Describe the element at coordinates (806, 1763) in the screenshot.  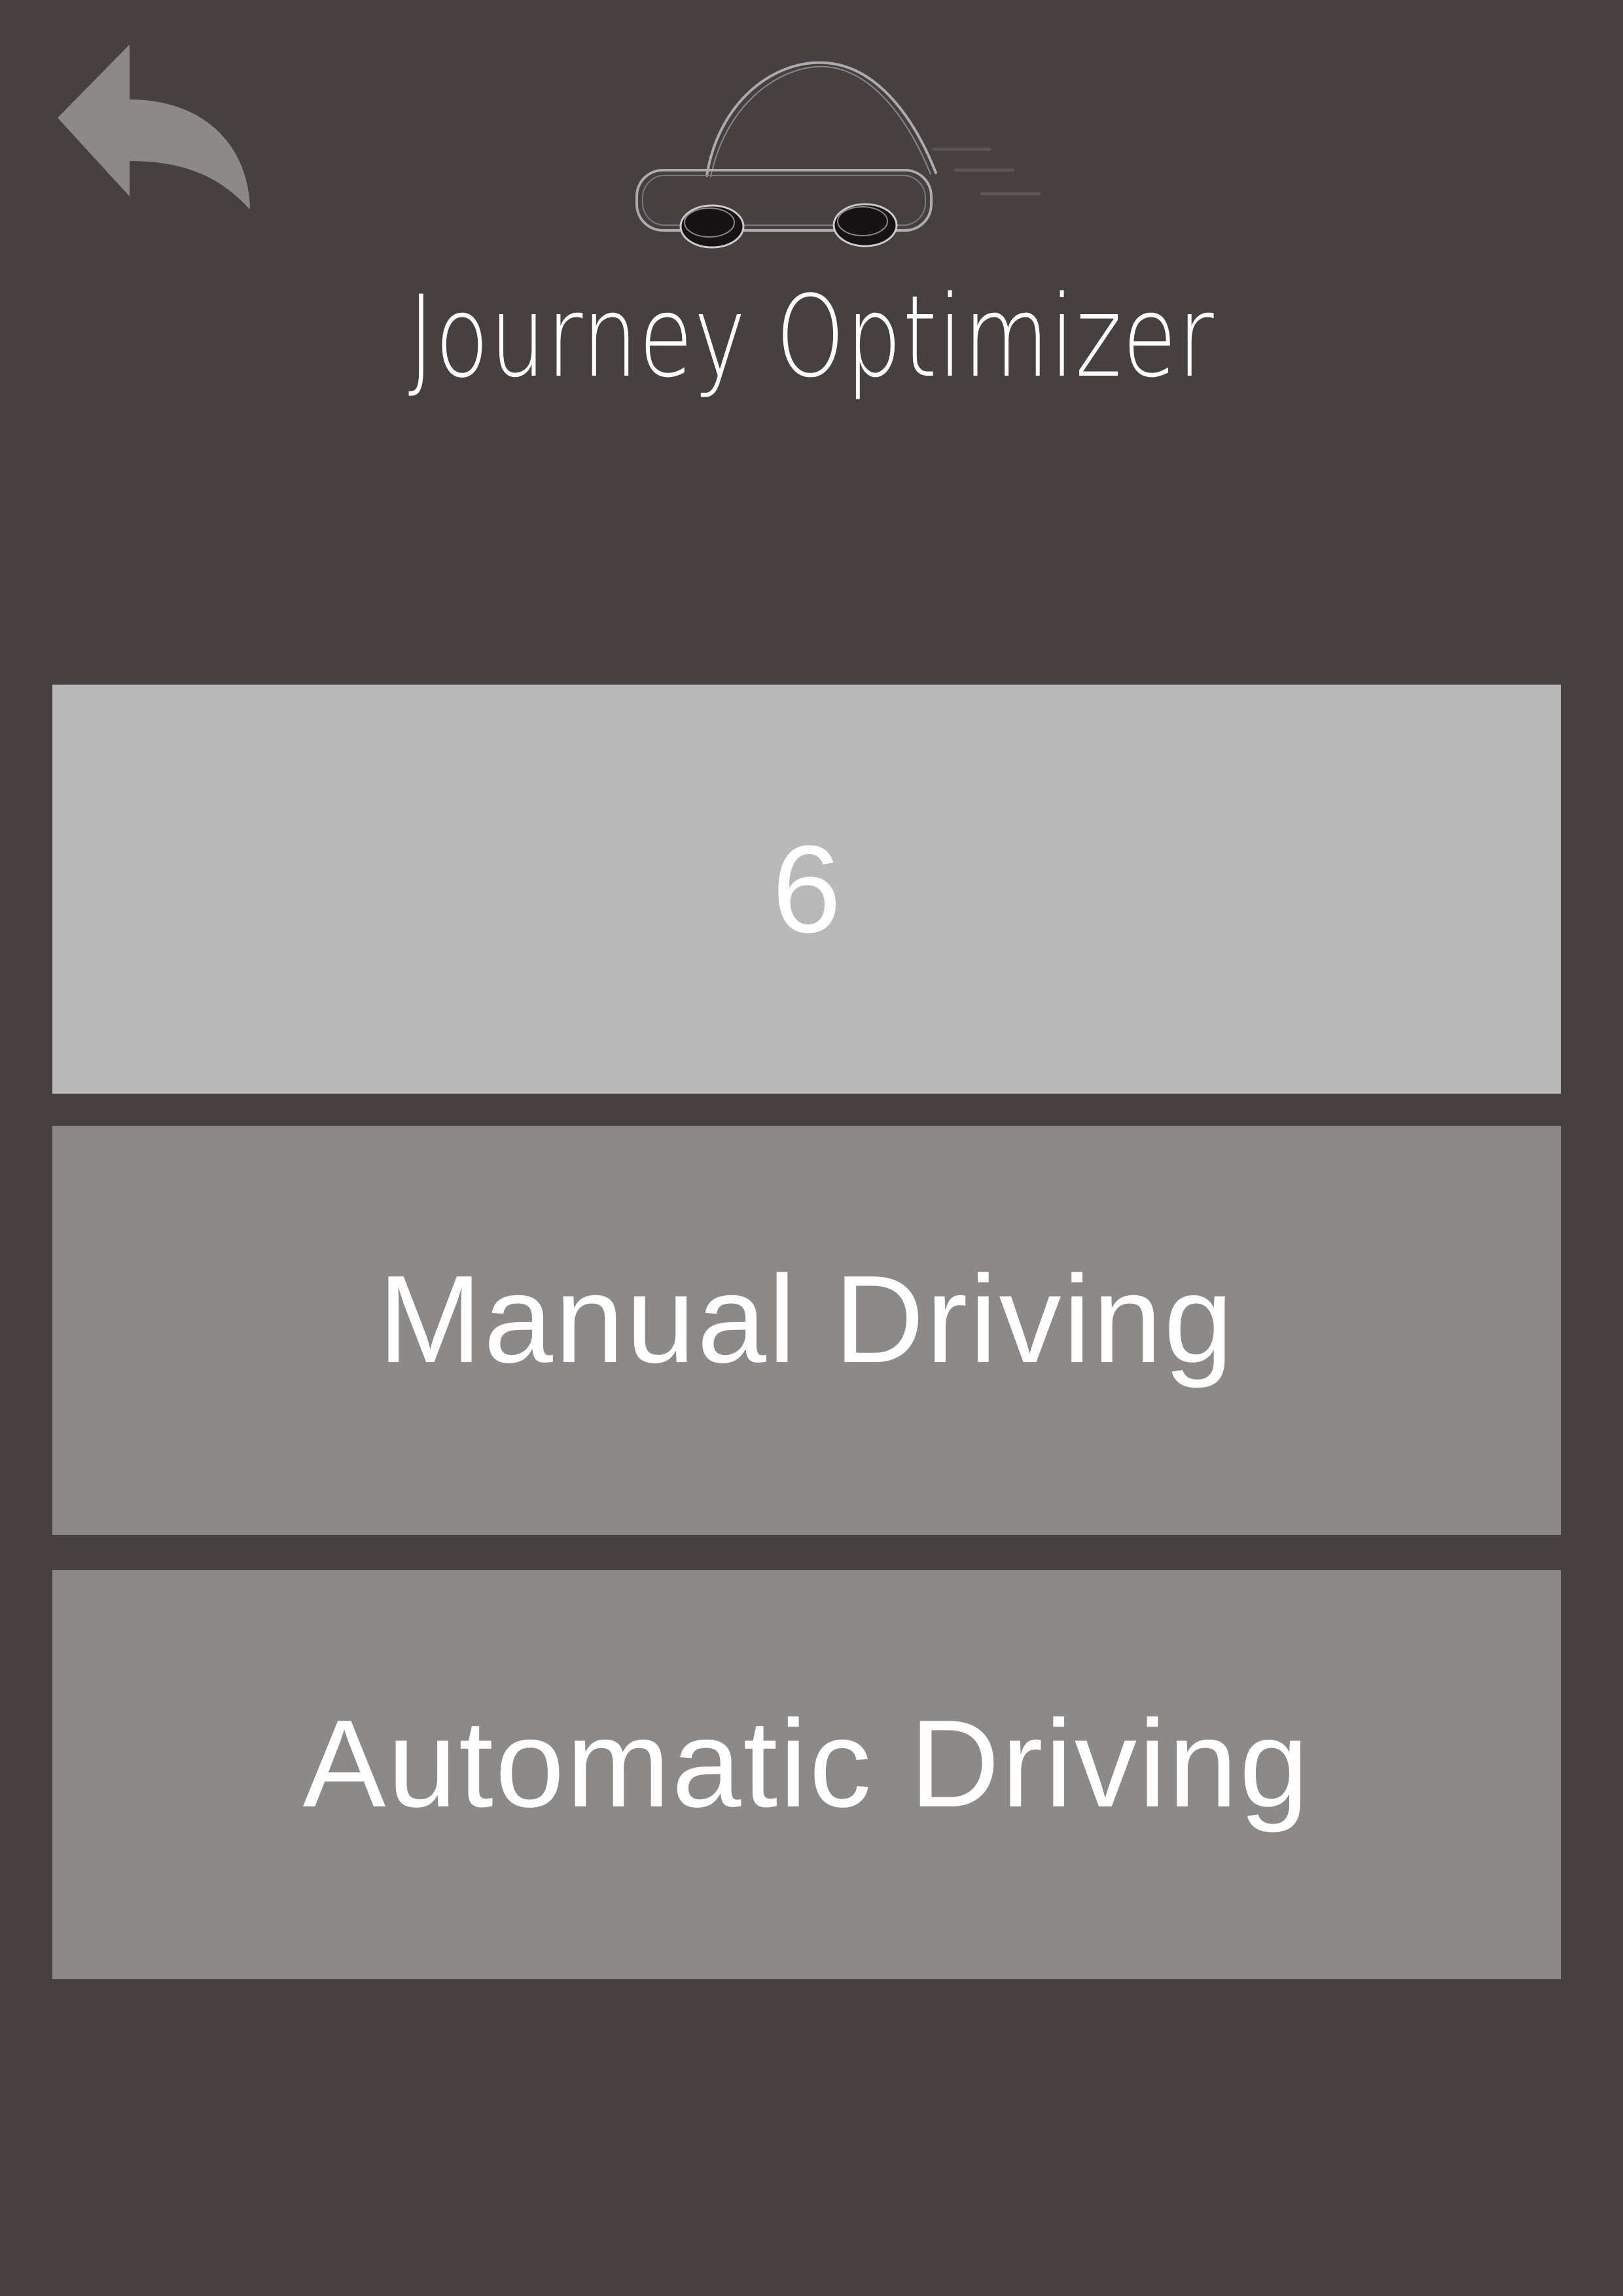
I see `automatic-driving-label: Automatic Driving` at that location.